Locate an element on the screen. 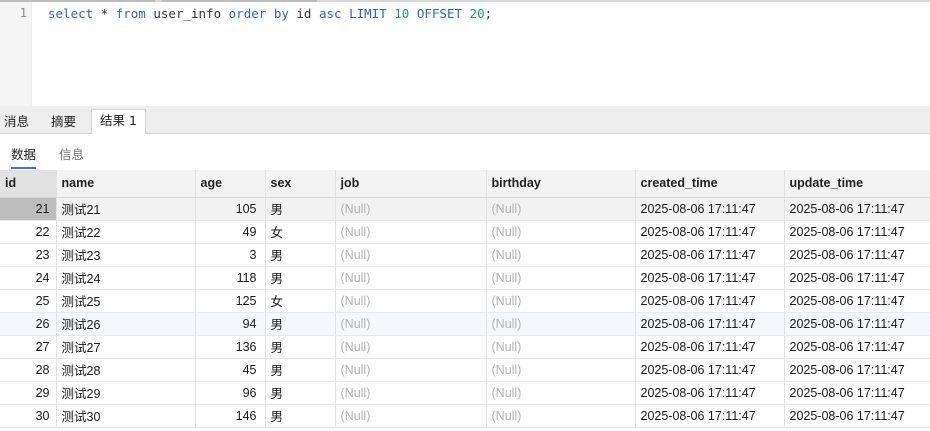 This screenshot has width=930, height=431. cell-id: 28 is located at coordinates (28, 370).